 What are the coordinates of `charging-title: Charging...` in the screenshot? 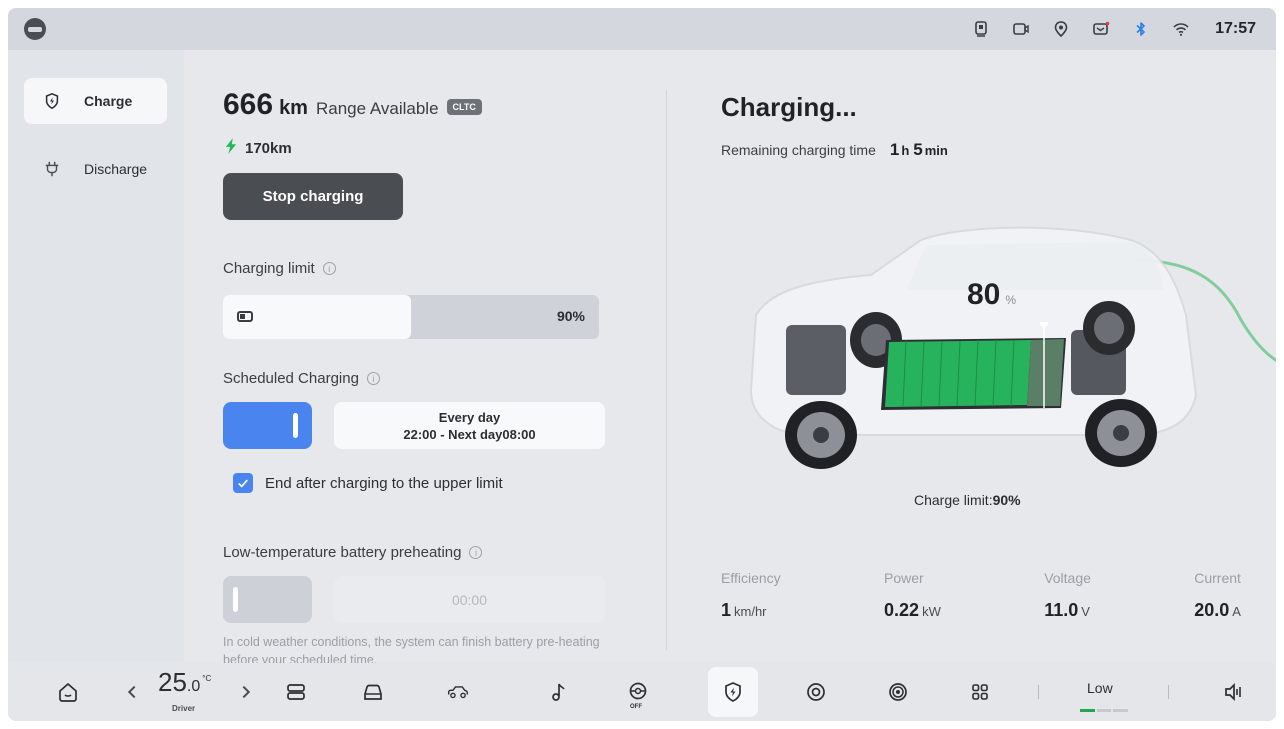 It's located at (789, 107).